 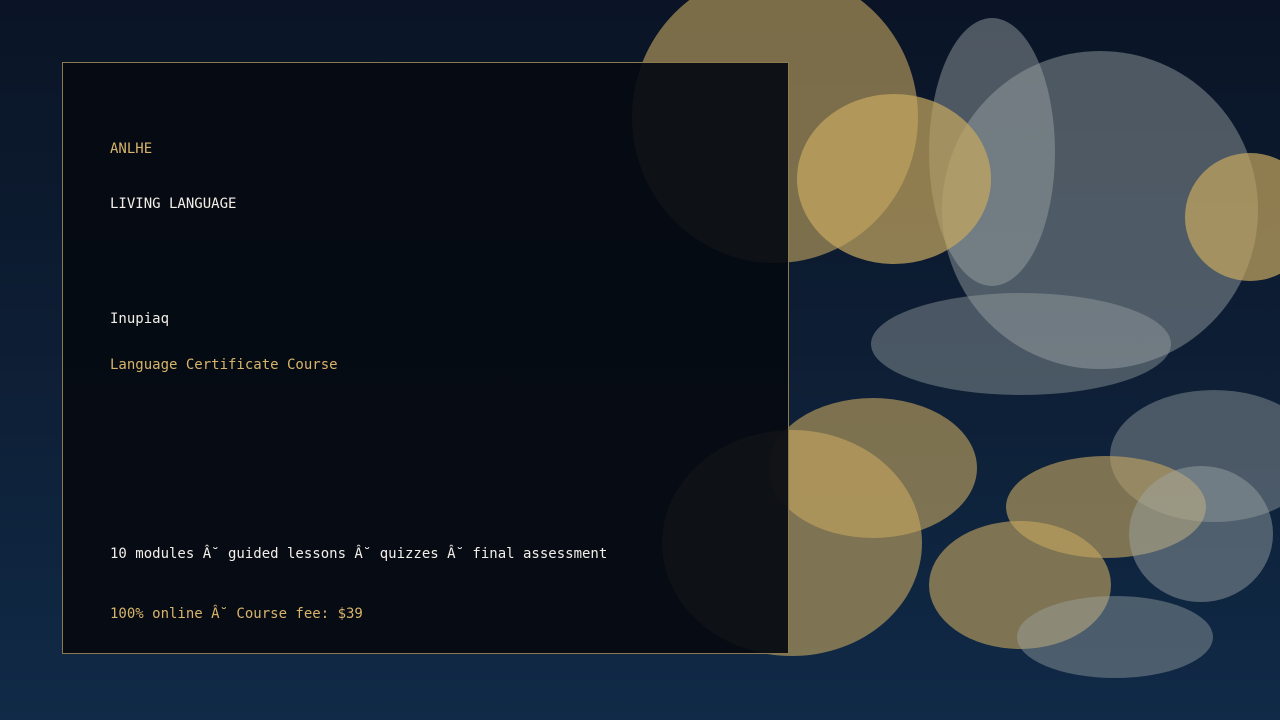 What do you see at coordinates (140, 319) in the screenshot?
I see `course-title: Inupiaq` at bounding box center [140, 319].